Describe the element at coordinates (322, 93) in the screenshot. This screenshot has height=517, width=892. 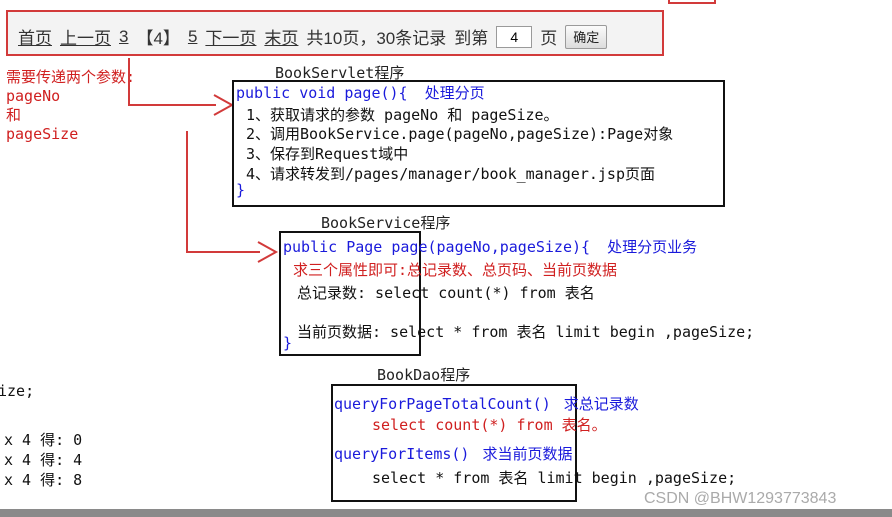
I see `servlet-signature: public void page(){` at that location.